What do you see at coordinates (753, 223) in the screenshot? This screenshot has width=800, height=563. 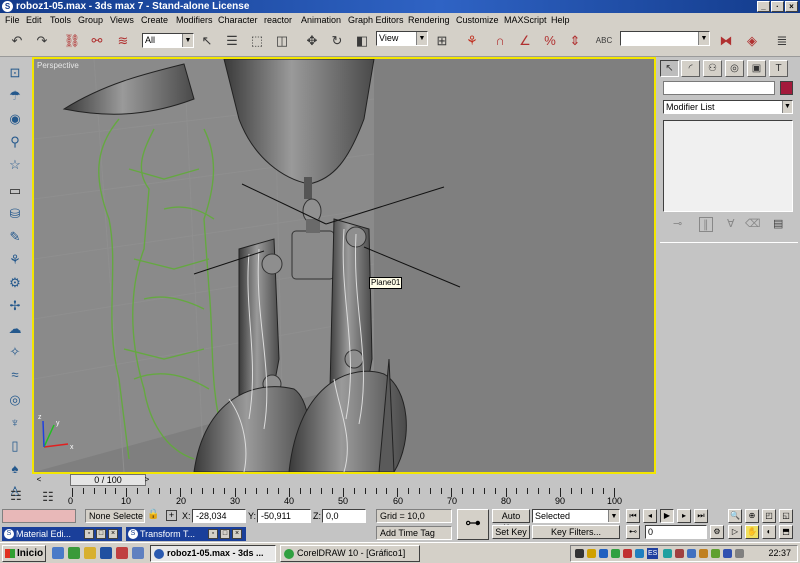 I see `remove-modifier-icon: ⌫` at bounding box center [753, 223].